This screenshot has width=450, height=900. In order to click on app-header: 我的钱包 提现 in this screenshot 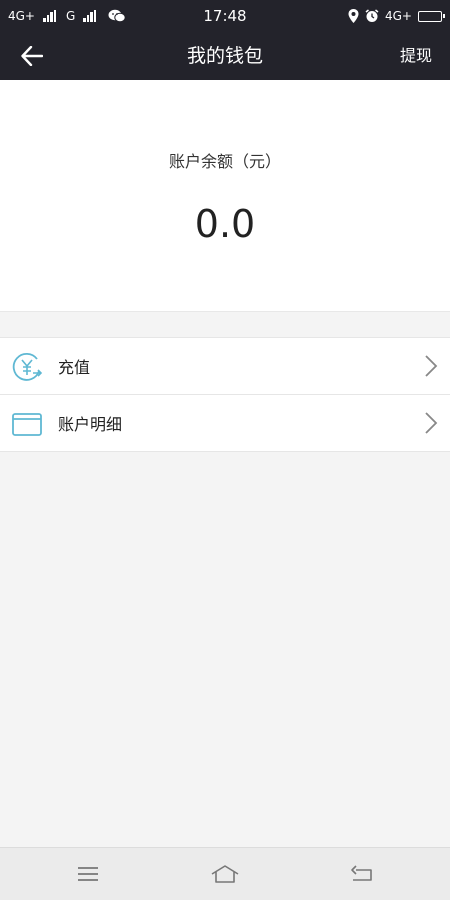, I will do `click(225, 56)`.